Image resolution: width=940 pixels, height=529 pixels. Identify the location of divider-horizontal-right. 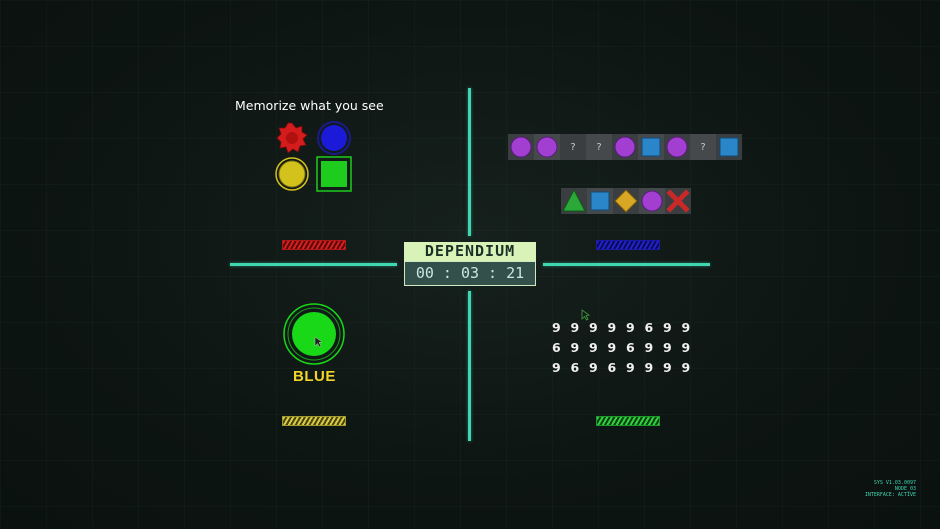
(626, 264).